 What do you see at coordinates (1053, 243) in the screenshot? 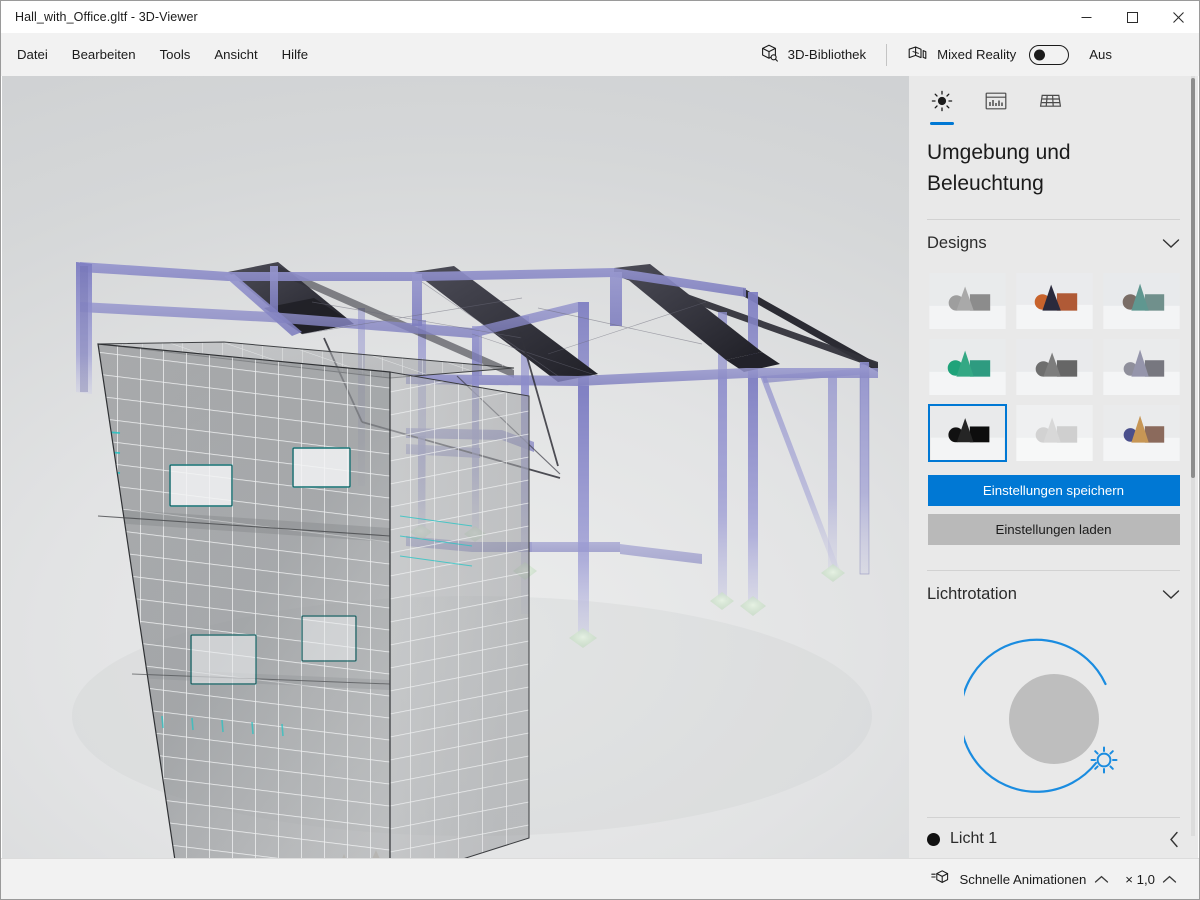
I see `designs-section-header: Designs` at bounding box center [1053, 243].